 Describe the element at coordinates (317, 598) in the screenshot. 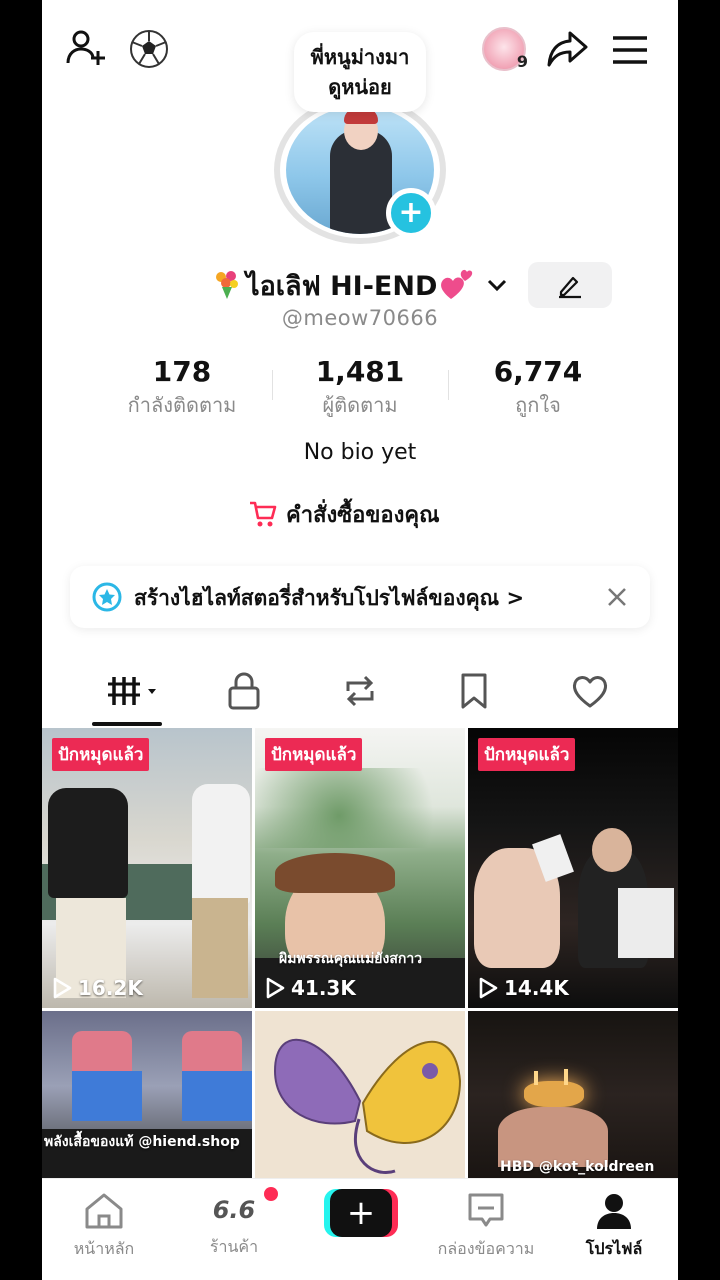

I see `banner-message: สร้างไฮไลท์สตอรี่สำหรับโปรไฟล์ของคุณ` at that location.